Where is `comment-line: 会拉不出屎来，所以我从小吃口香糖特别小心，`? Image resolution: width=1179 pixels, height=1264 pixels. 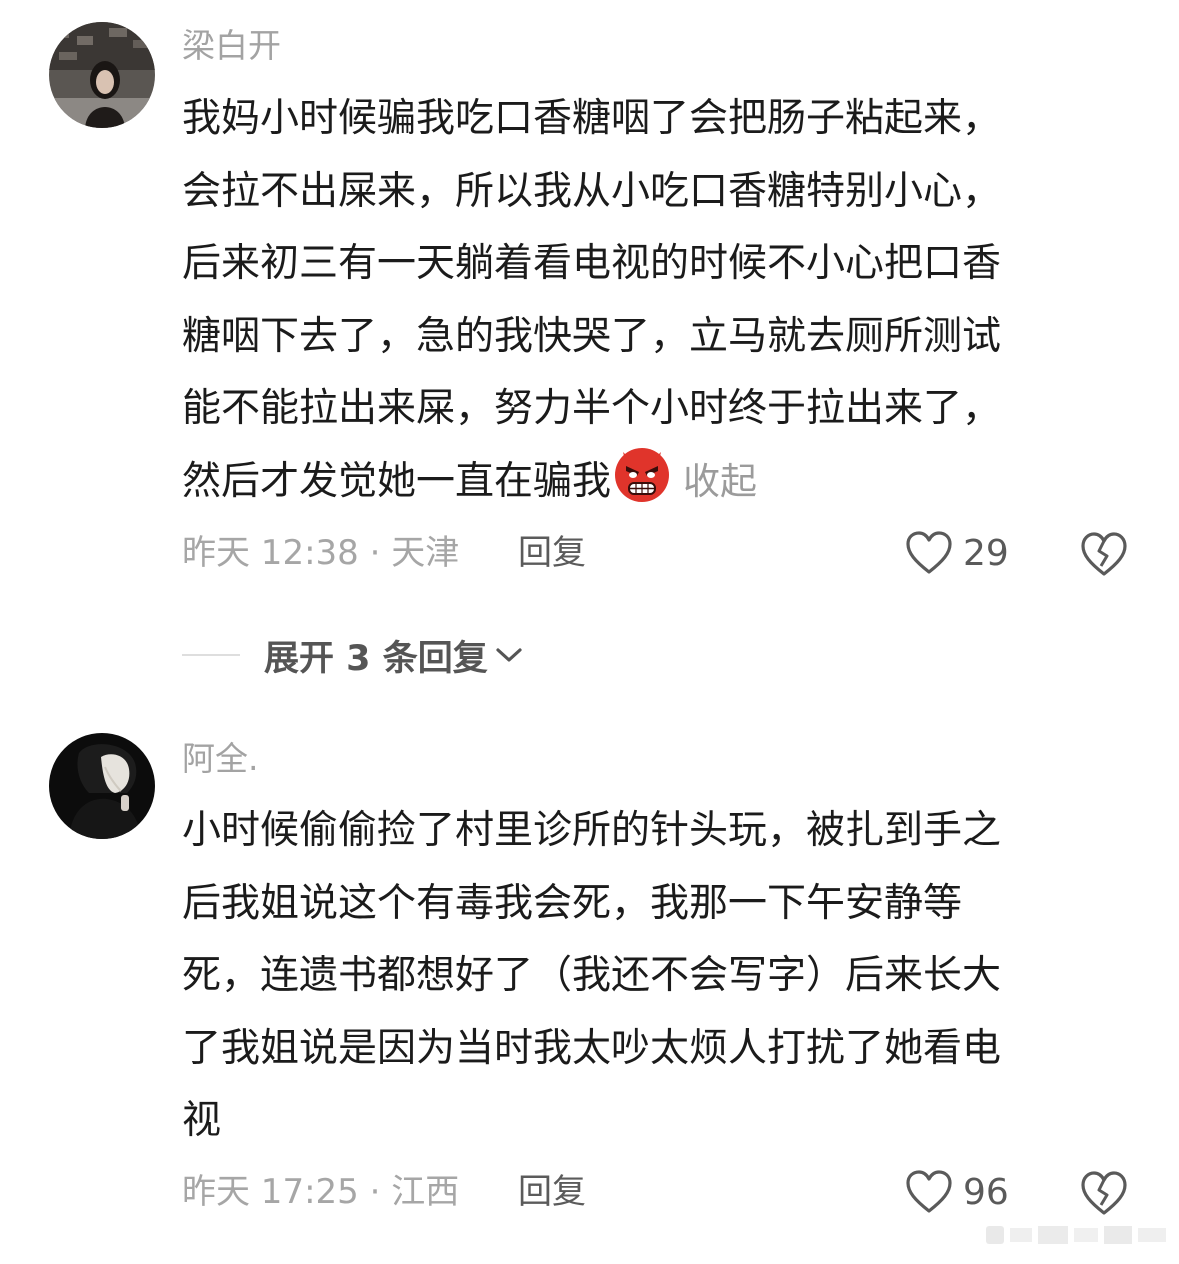 comment-line: 会拉不出屎来，所以我从小吃口香糖特别小心， is located at coordinates (592, 191).